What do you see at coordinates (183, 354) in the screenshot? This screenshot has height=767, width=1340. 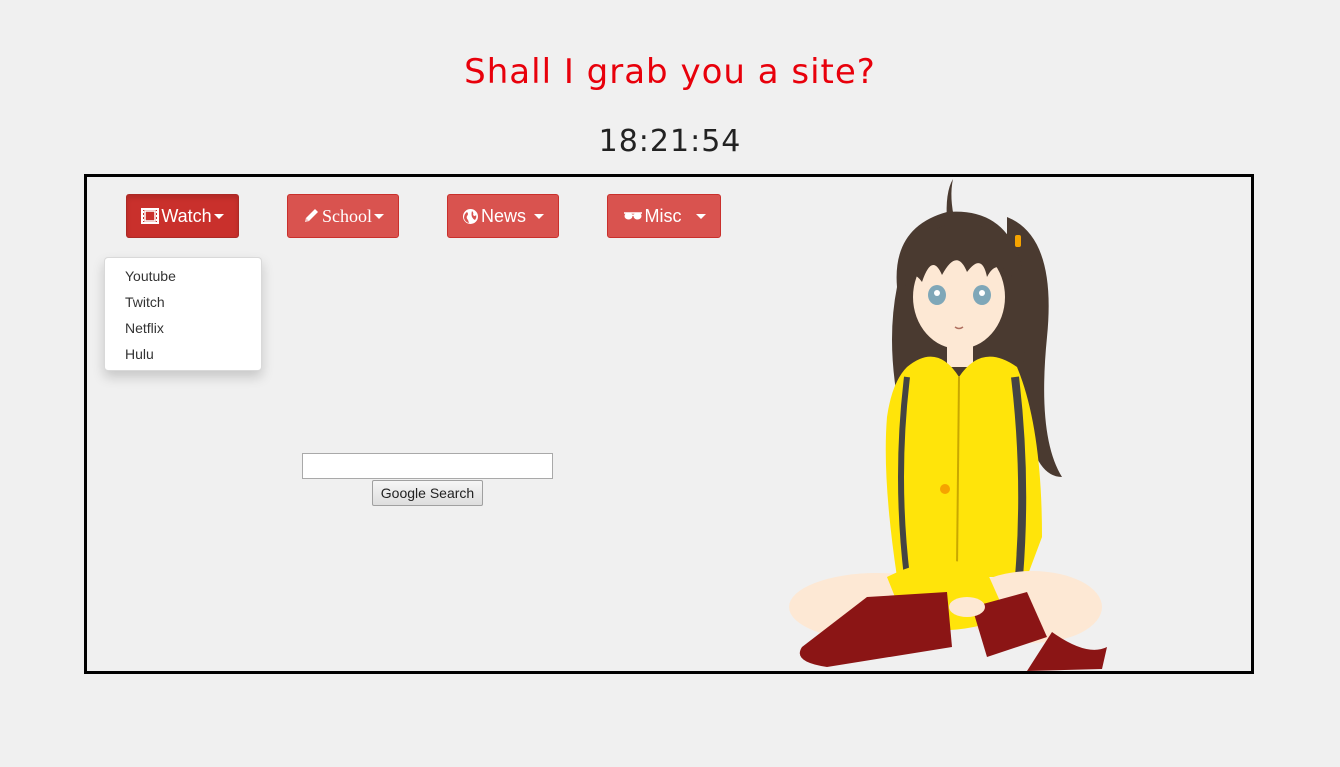 I see `menu-item-hulu: Hulu` at bounding box center [183, 354].